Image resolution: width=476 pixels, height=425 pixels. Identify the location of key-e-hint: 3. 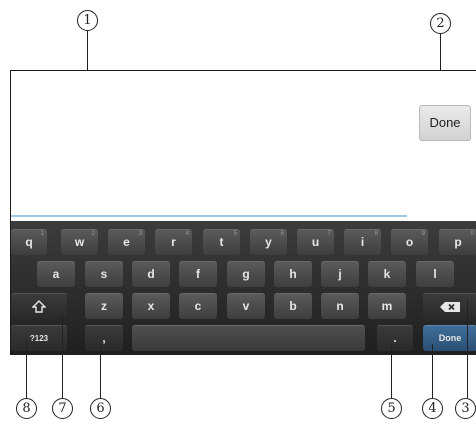
(140, 234).